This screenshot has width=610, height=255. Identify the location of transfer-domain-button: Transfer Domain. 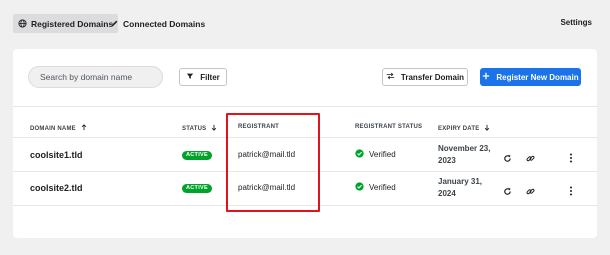
(425, 77).